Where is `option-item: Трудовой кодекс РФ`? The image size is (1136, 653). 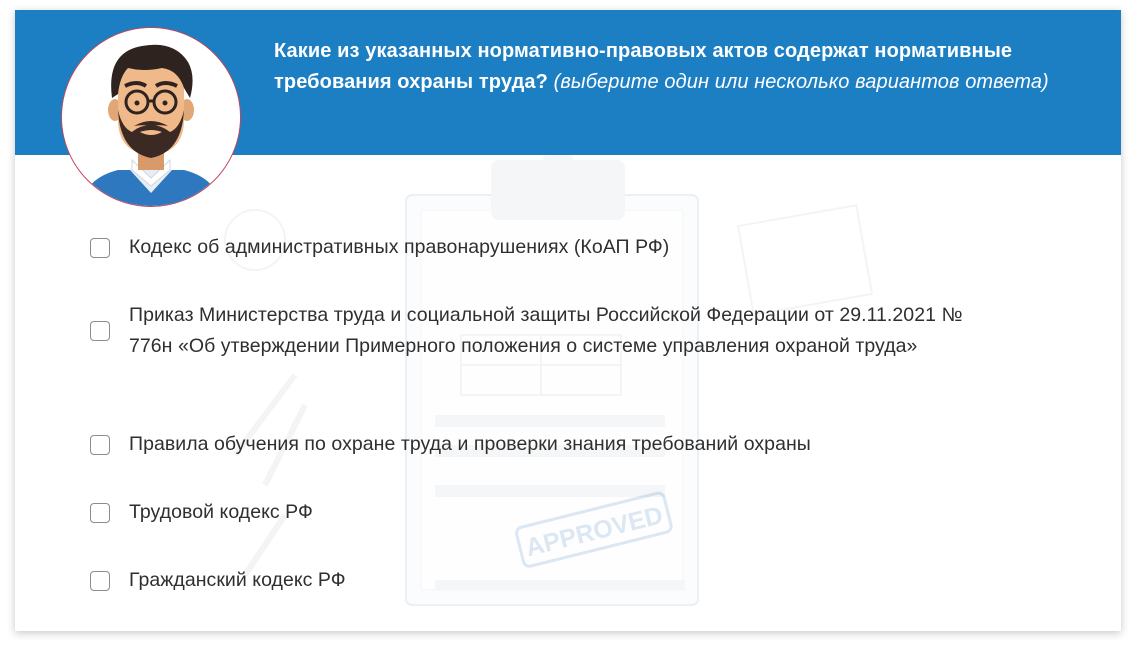
option-item: Трудовой кодекс РФ is located at coordinates (549, 512).